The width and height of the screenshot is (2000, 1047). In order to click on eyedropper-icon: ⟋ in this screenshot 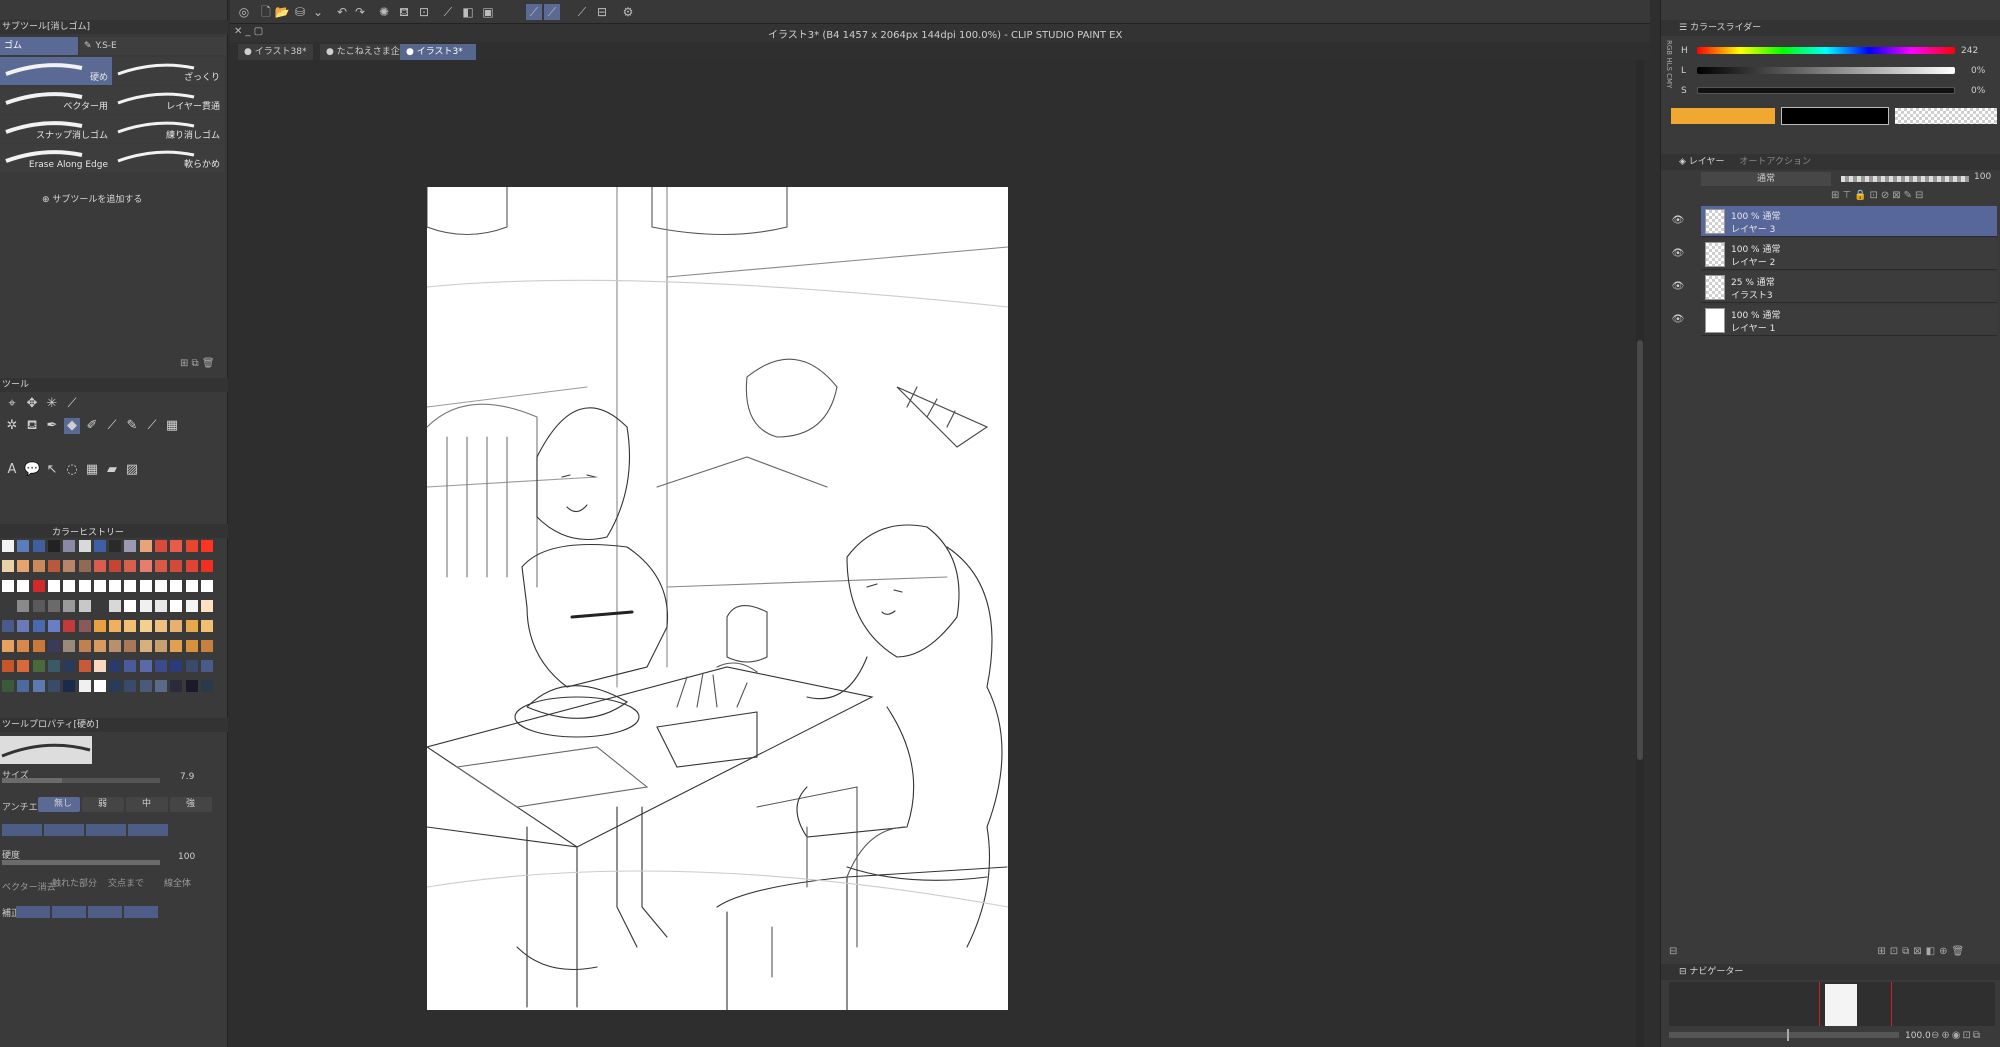, I will do `click(72, 404)`.